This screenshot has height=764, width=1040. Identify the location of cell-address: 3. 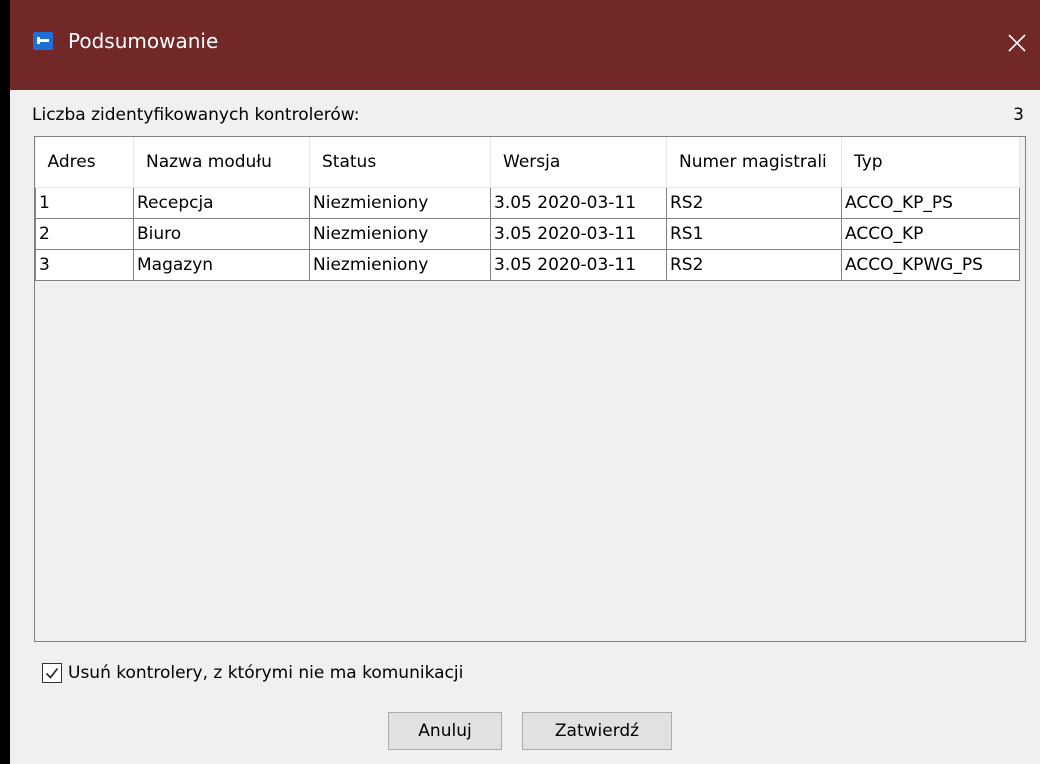
(84, 264).